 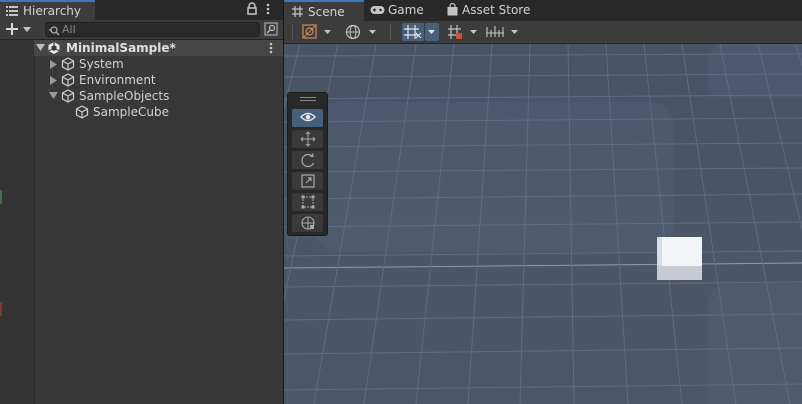 What do you see at coordinates (362, 32) in the screenshot?
I see `scene-view-mode-button` at bounding box center [362, 32].